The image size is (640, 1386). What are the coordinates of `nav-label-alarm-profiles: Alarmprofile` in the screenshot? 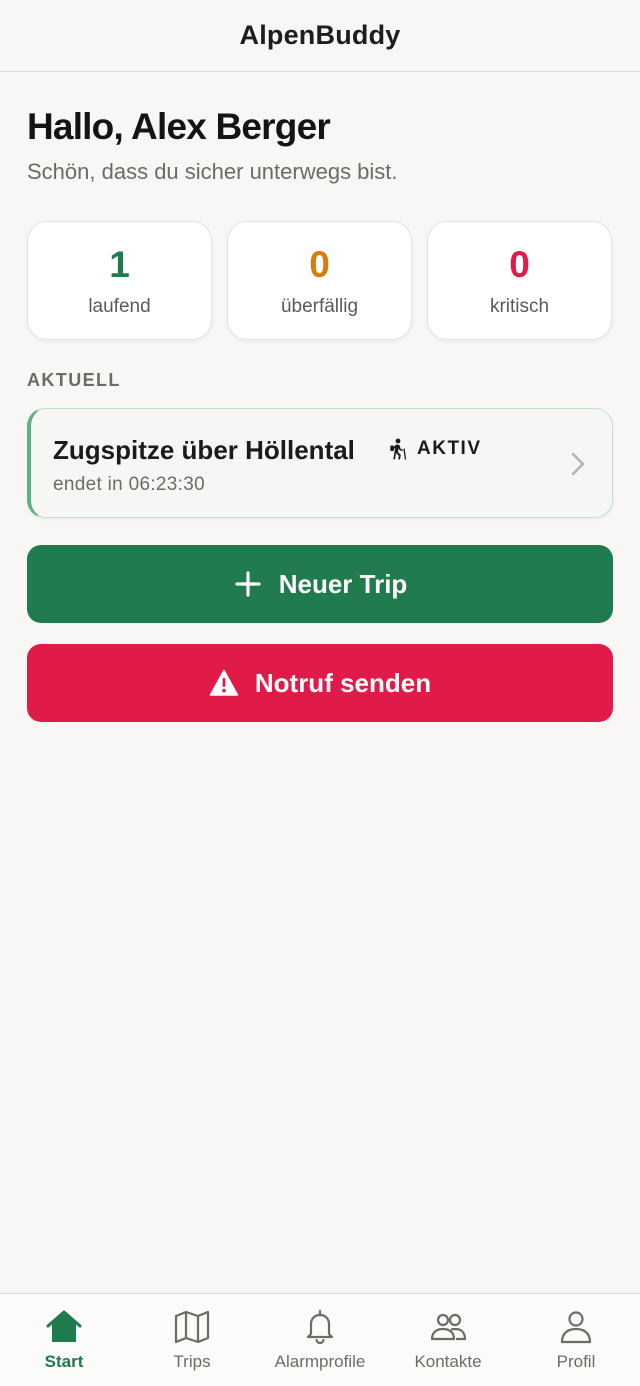 It's located at (320, 1361).